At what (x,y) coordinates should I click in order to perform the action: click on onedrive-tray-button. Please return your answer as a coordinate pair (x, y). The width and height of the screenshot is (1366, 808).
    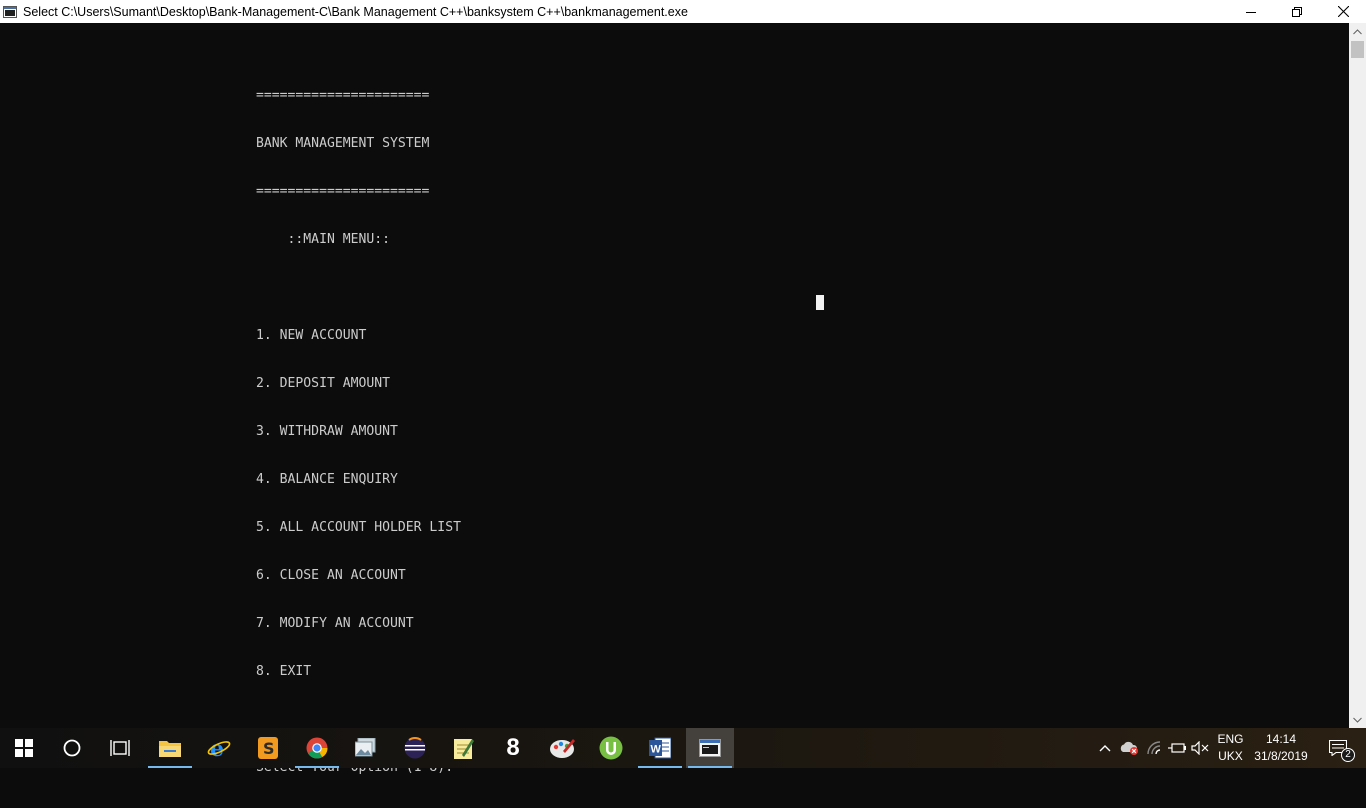
    Looking at the image, I should click on (1129, 748).